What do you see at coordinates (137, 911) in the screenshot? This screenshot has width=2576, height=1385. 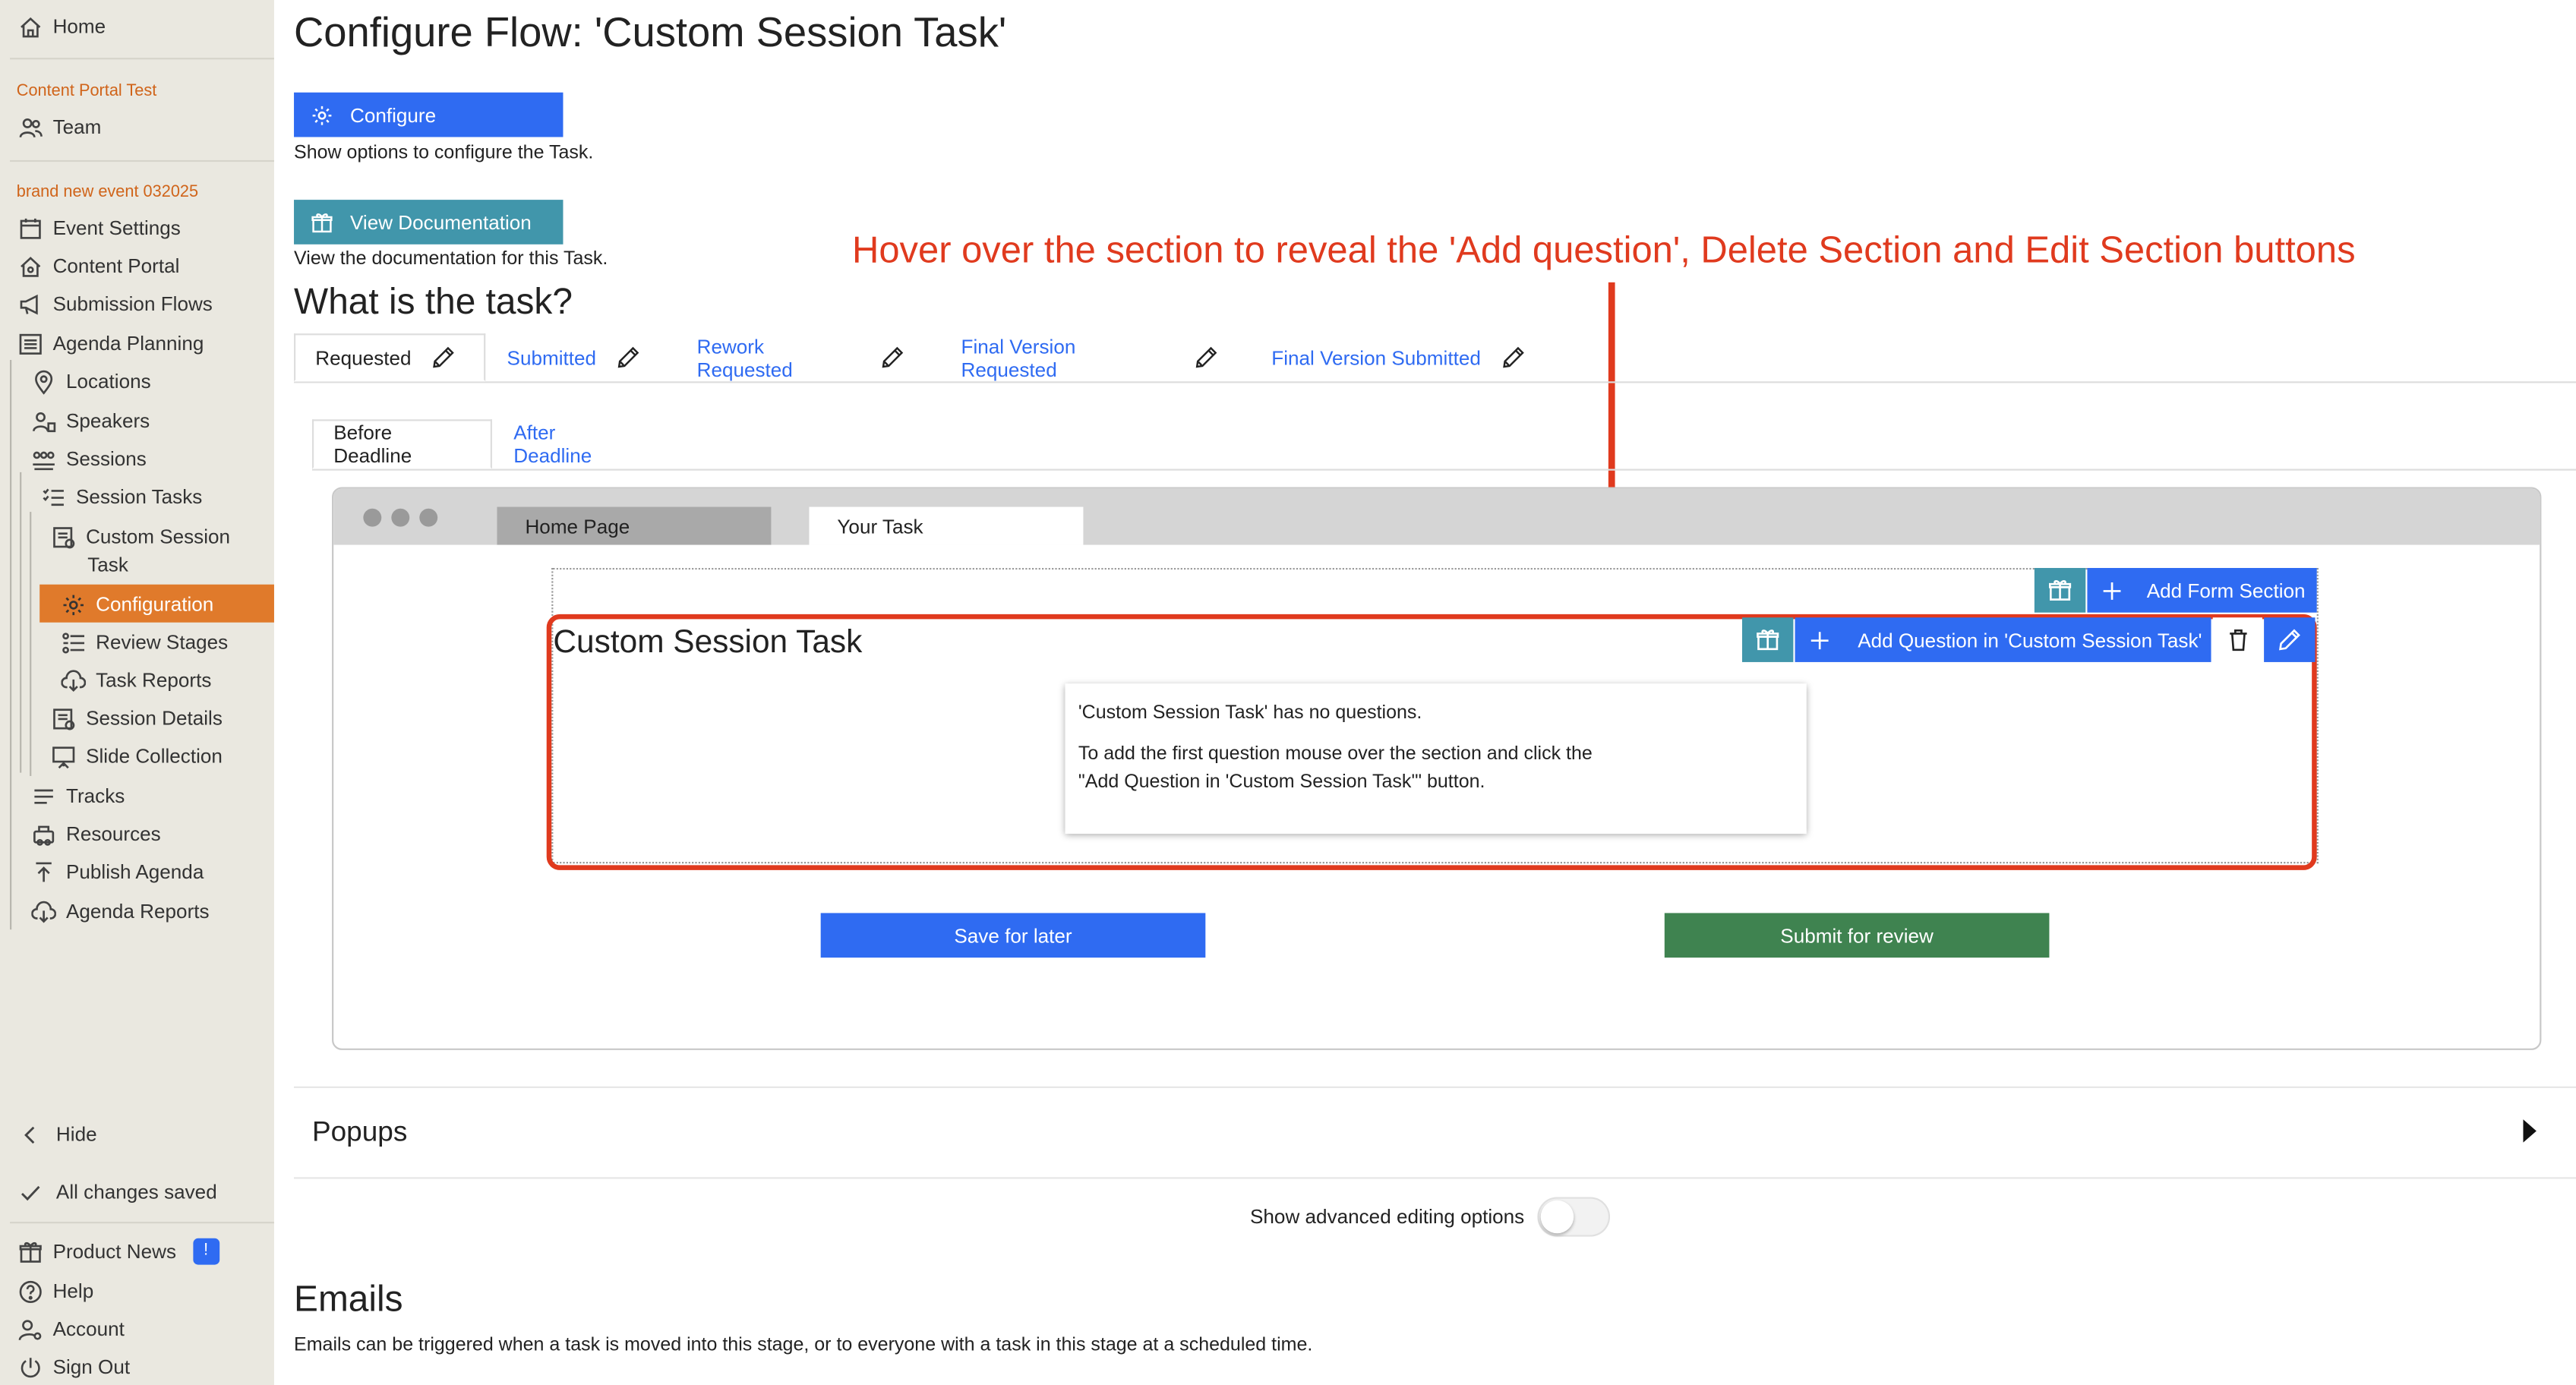 I see `sidebar-item-label: Agenda Reports` at bounding box center [137, 911].